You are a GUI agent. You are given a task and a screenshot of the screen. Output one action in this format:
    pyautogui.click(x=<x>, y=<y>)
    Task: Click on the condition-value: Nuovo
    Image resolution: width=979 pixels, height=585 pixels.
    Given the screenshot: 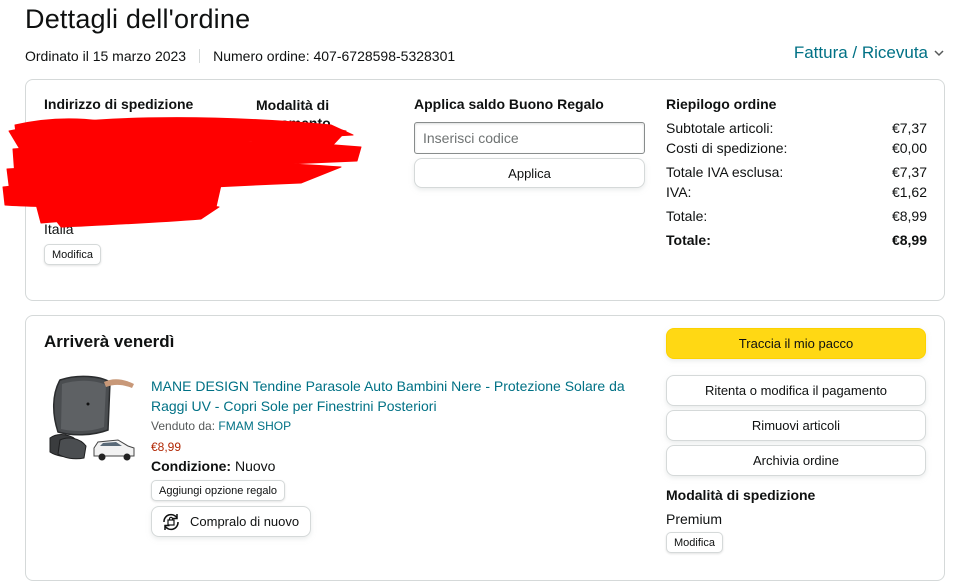 What is the action you would take?
    pyautogui.click(x=255, y=466)
    